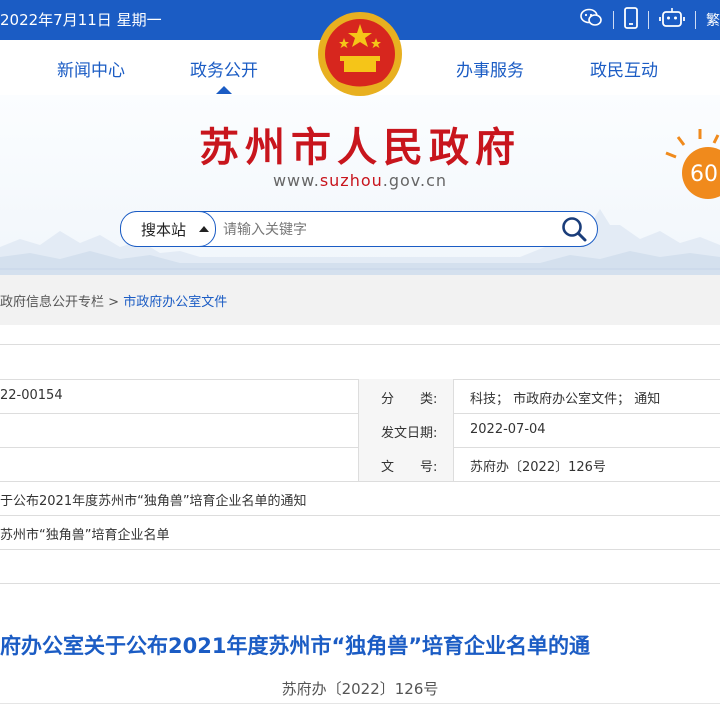 The width and height of the screenshot is (720, 720). I want to click on top-tools: 繁, so click(649, 20).